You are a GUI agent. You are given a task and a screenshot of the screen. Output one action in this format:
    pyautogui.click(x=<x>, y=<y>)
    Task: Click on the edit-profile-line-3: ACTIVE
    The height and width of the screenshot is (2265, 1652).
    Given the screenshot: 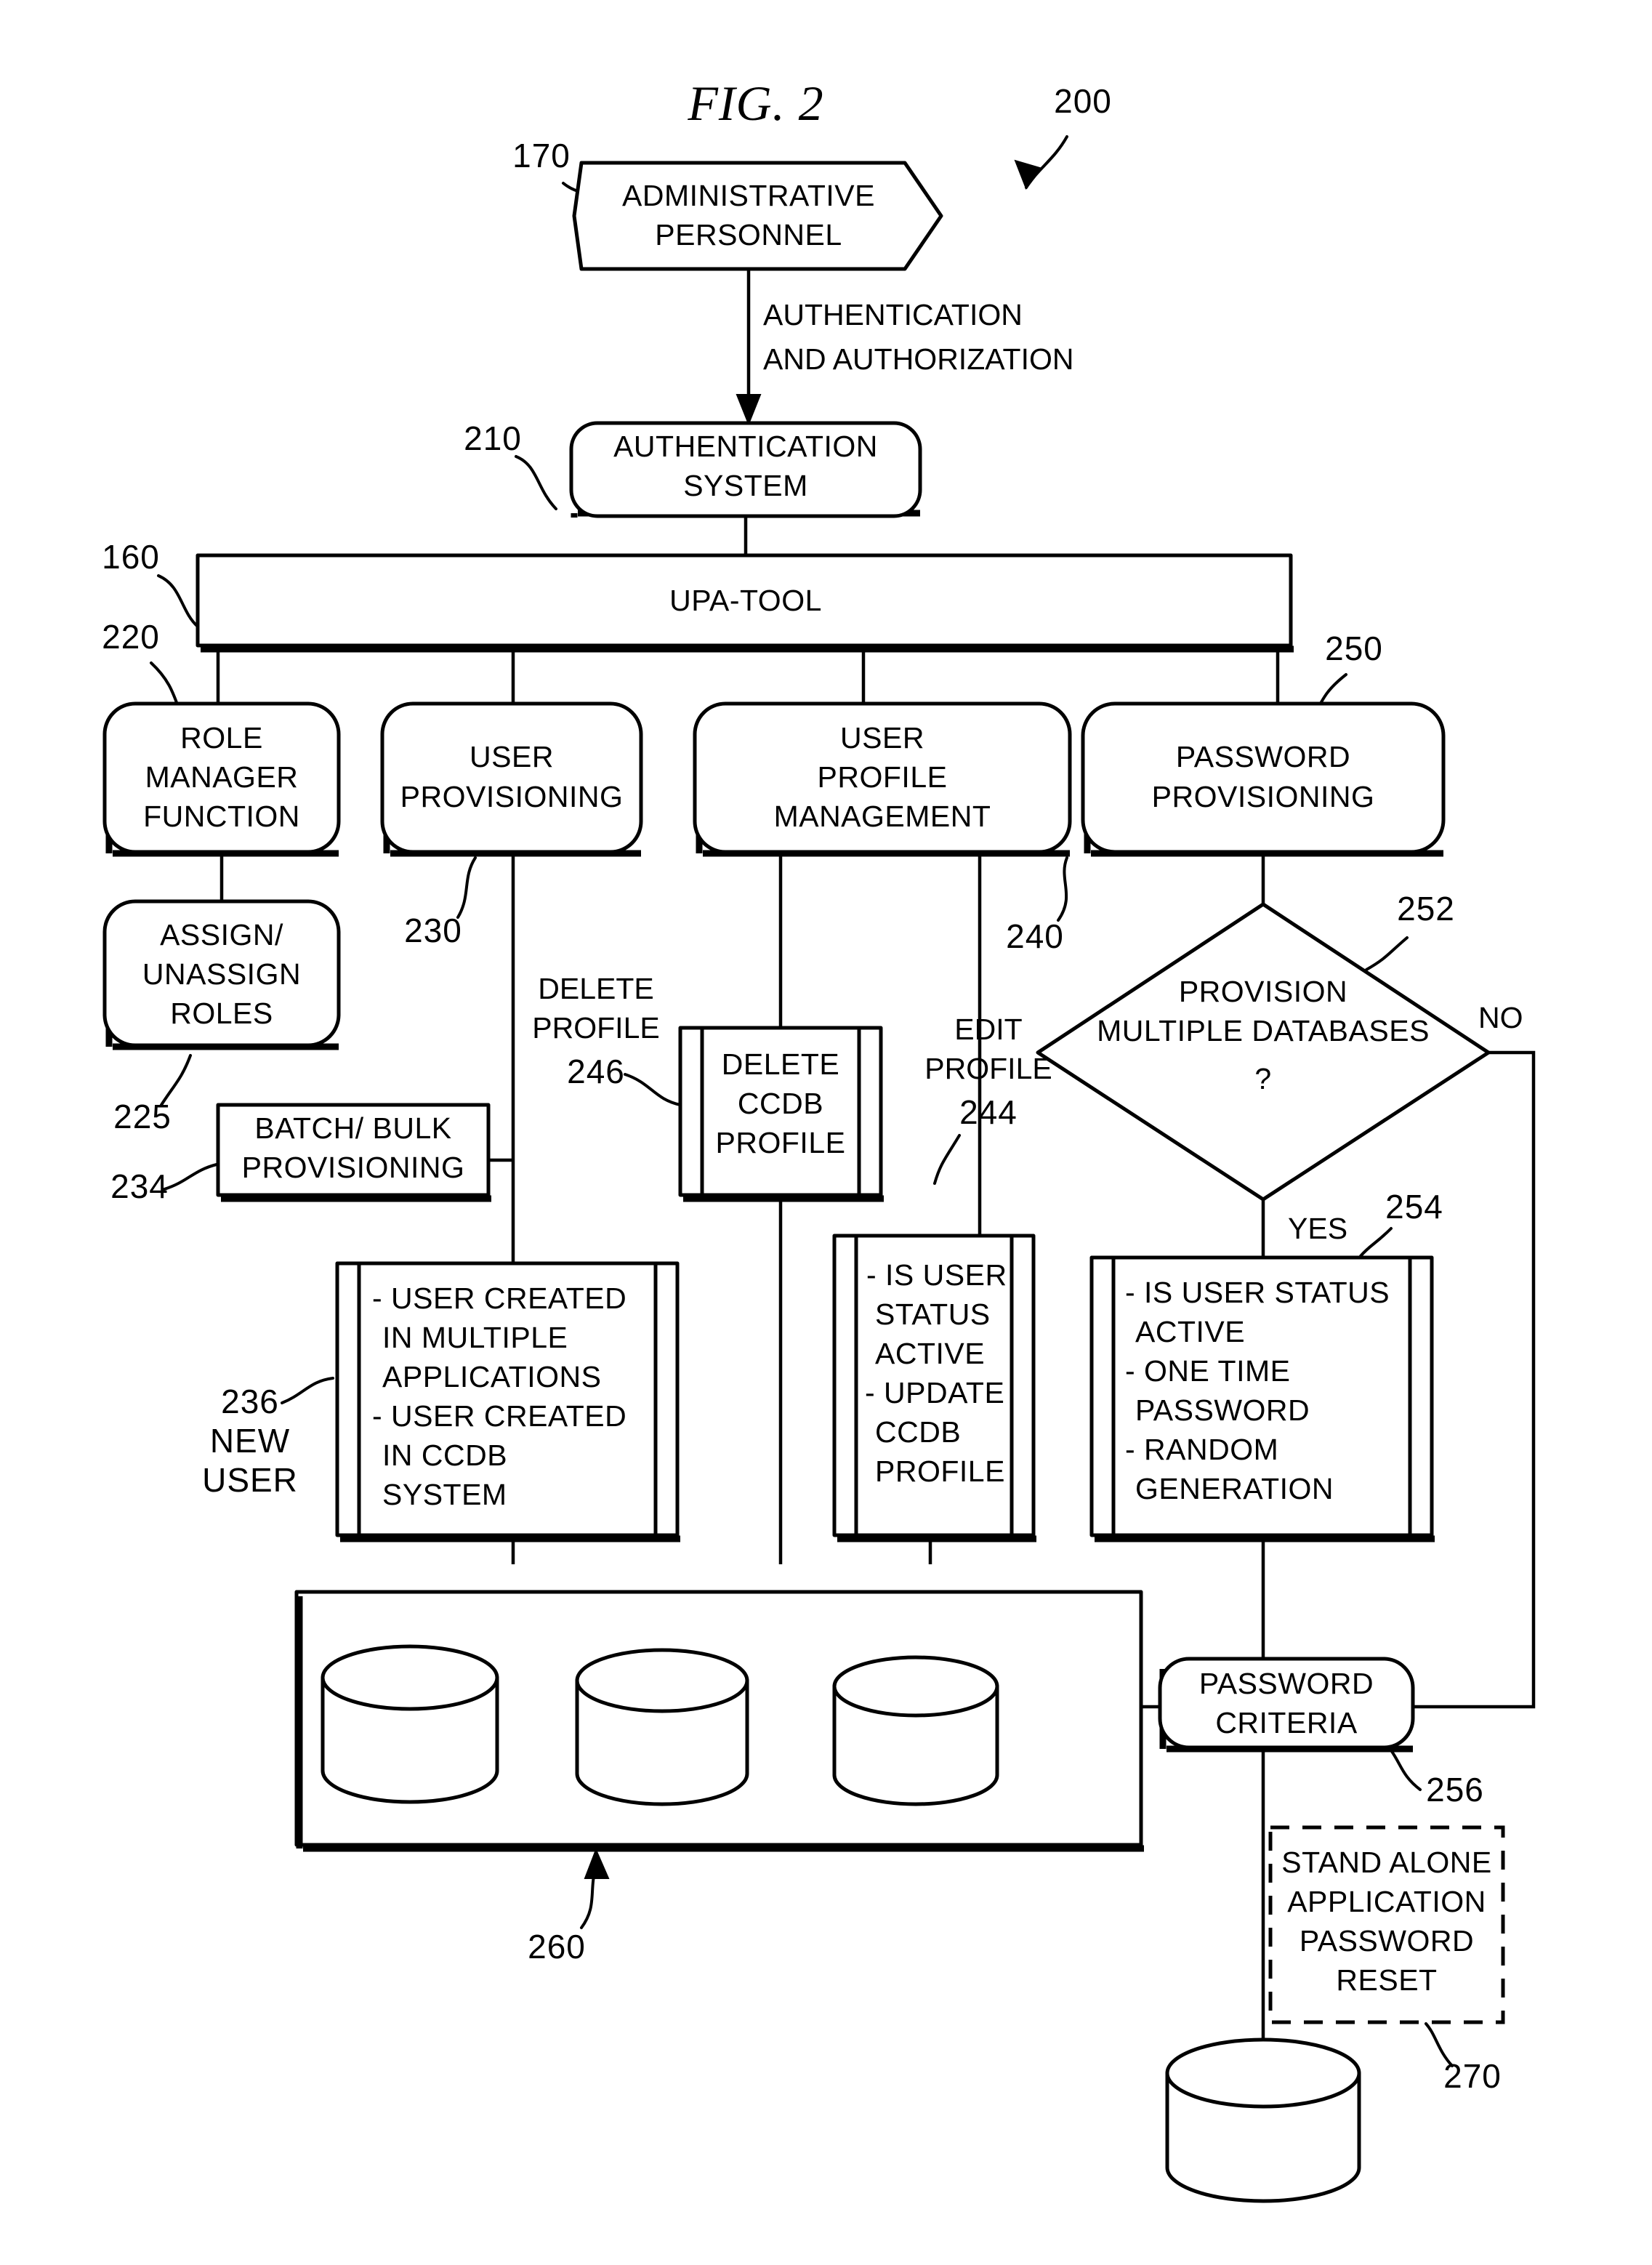 What is the action you would take?
    pyautogui.click(x=930, y=1354)
    